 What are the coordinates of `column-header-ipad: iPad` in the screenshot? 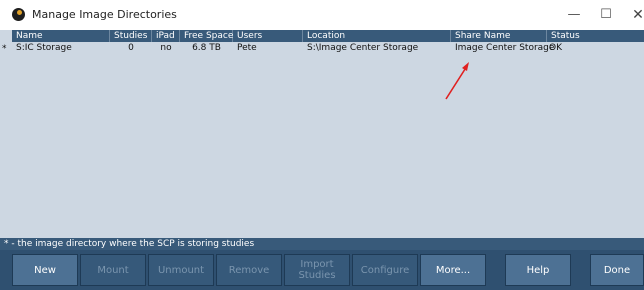 It's located at (166, 36).